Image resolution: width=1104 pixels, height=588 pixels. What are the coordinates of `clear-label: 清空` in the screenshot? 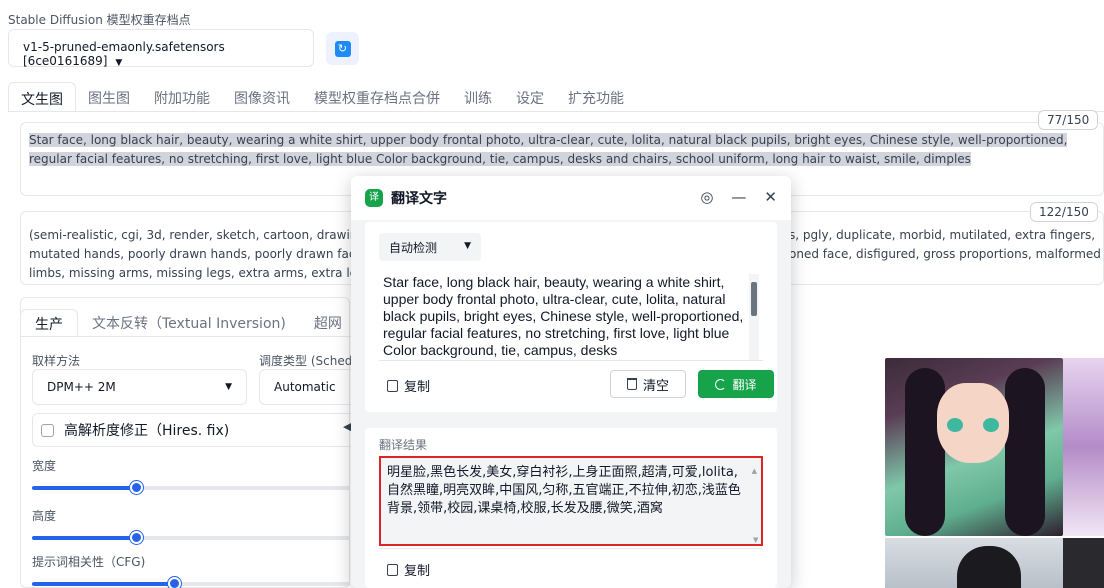 It's located at (655, 386).